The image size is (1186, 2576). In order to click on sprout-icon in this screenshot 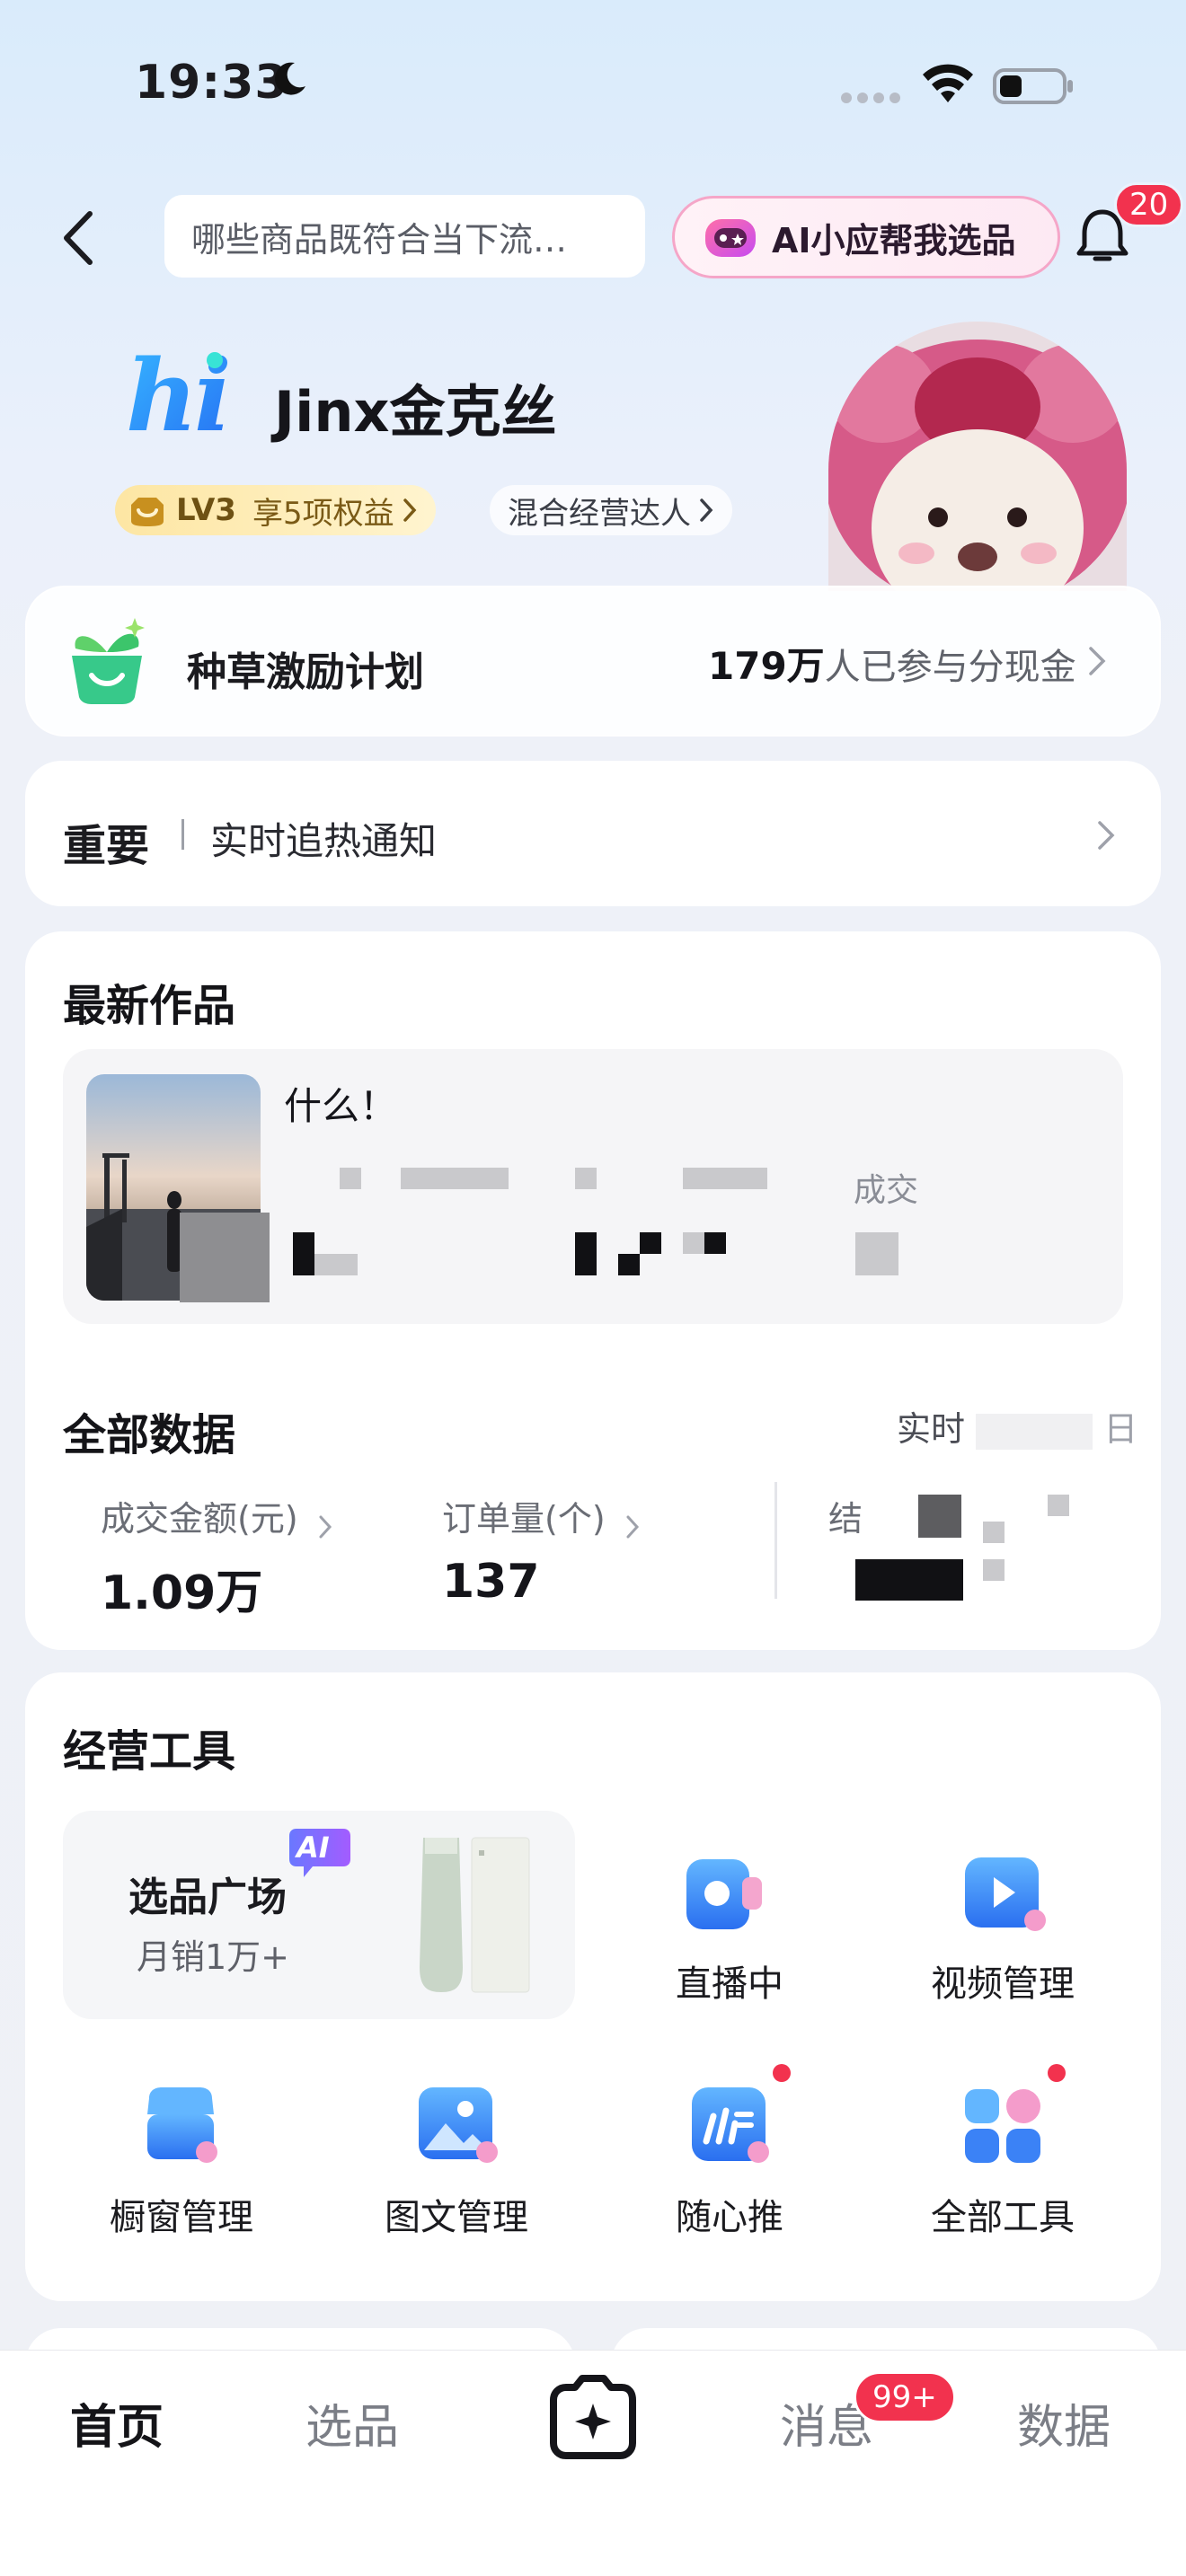, I will do `click(108, 661)`.